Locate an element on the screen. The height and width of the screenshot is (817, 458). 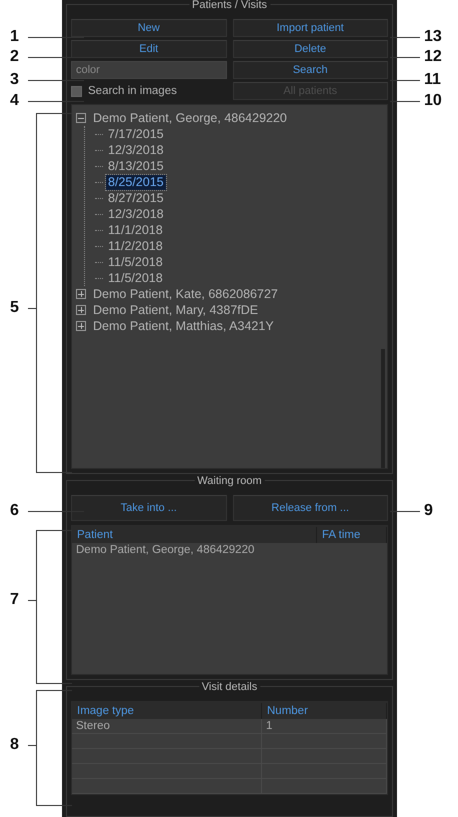
tree-item: Demo Patient, Kate, 6862086727 is located at coordinates (185, 294).